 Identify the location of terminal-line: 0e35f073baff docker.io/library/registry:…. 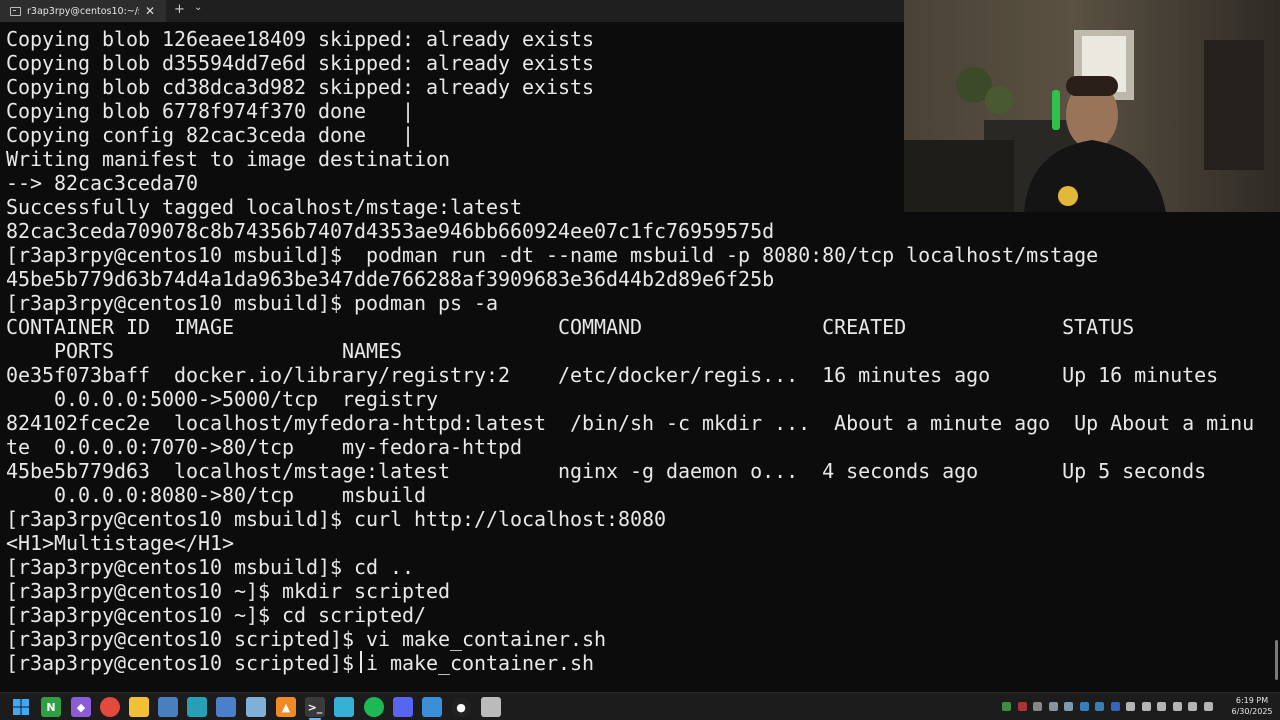
(612, 375).